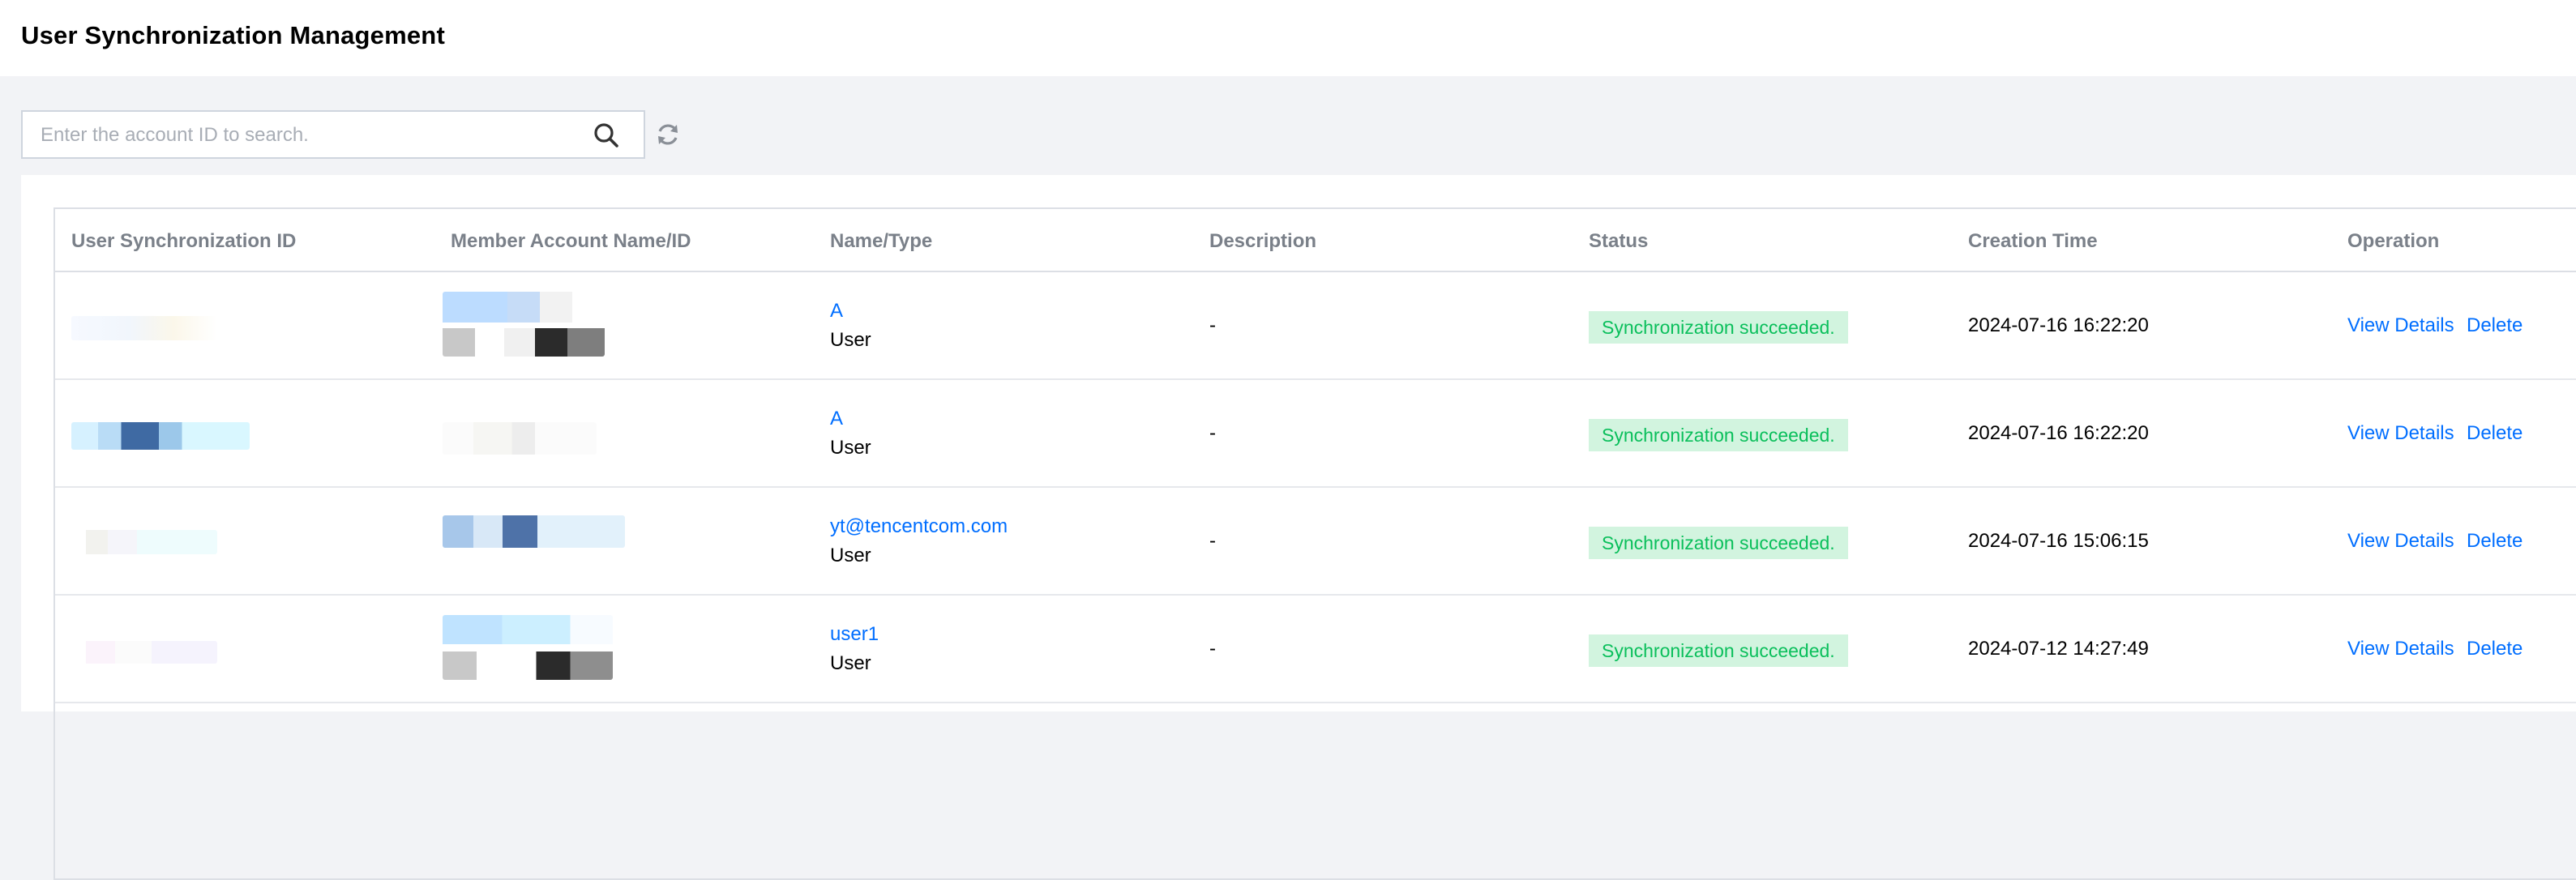  Describe the element at coordinates (1619, 241) in the screenshot. I see `column-header-status: Status` at that location.